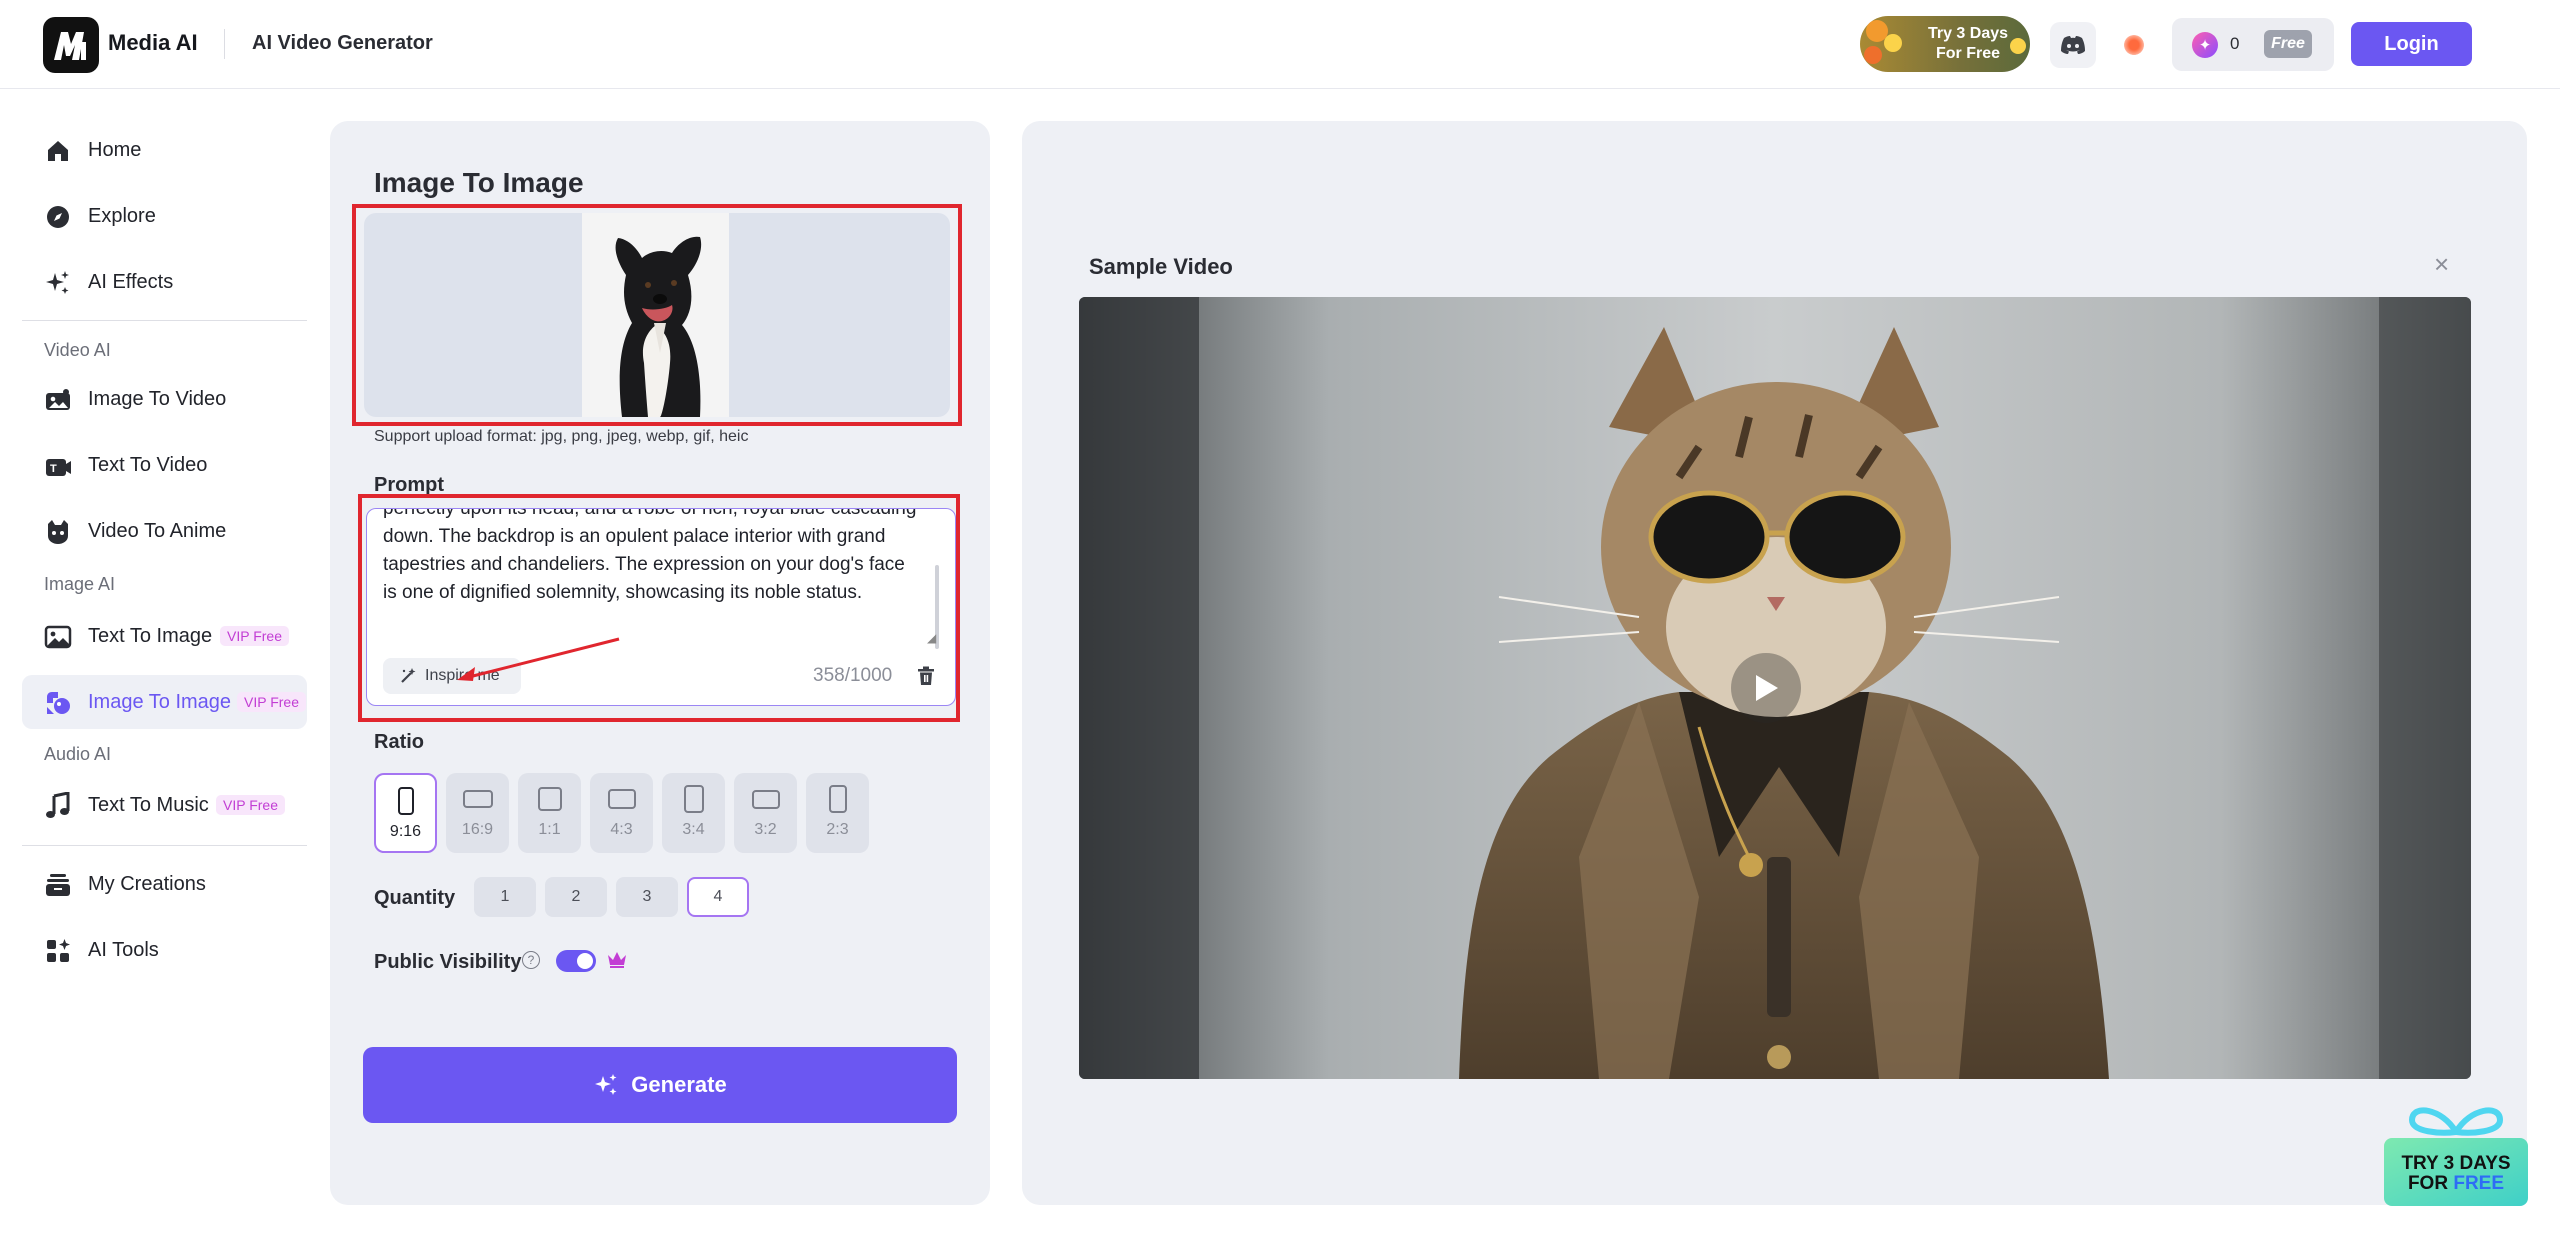 The width and height of the screenshot is (2560, 1239). I want to click on sidebar-item-text-to-image: Text To Image VIP Free, so click(164, 636).